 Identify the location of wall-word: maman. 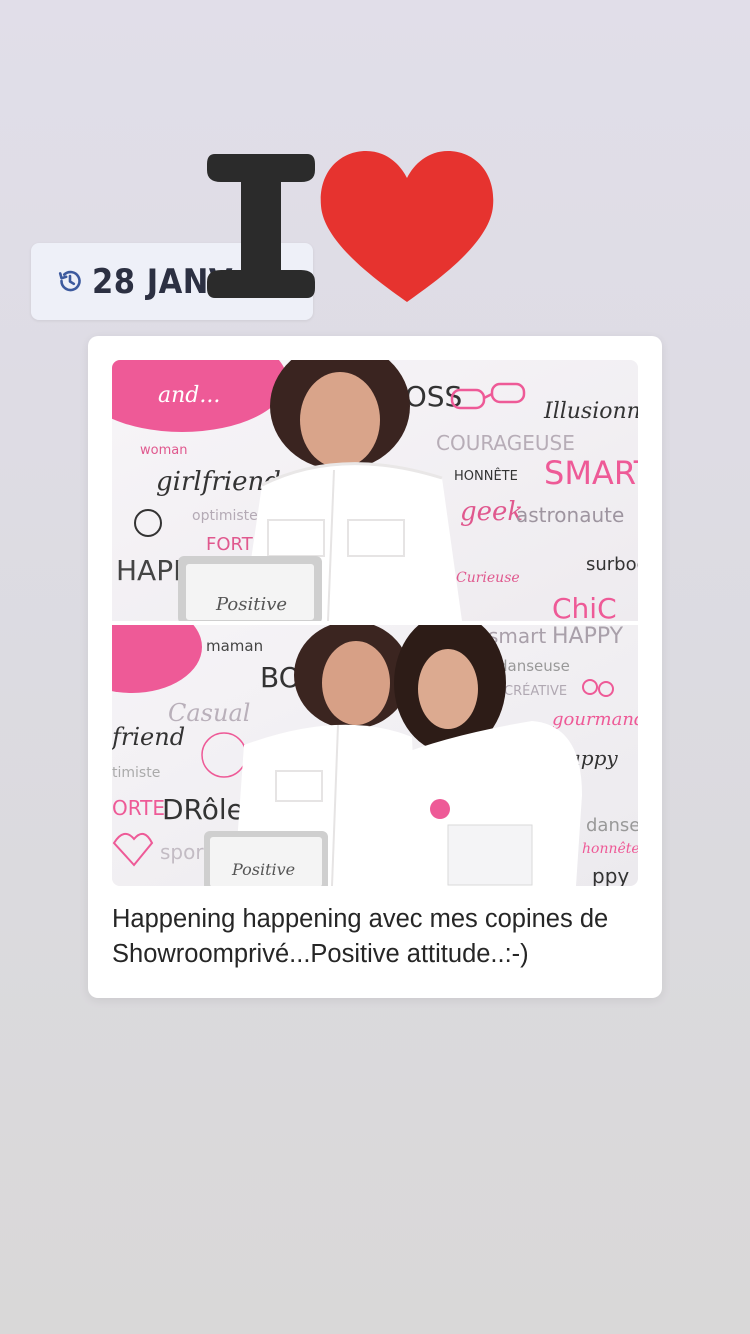
(234, 646).